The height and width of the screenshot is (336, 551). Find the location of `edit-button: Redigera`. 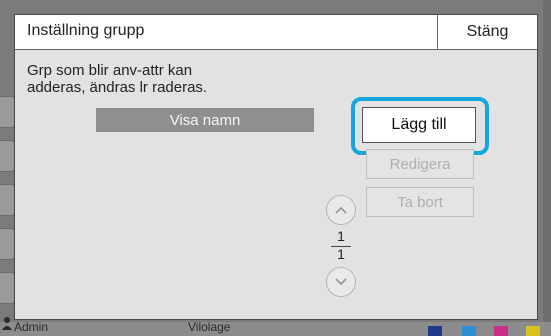

edit-button: Redigera is located at coordinates (420, 164).